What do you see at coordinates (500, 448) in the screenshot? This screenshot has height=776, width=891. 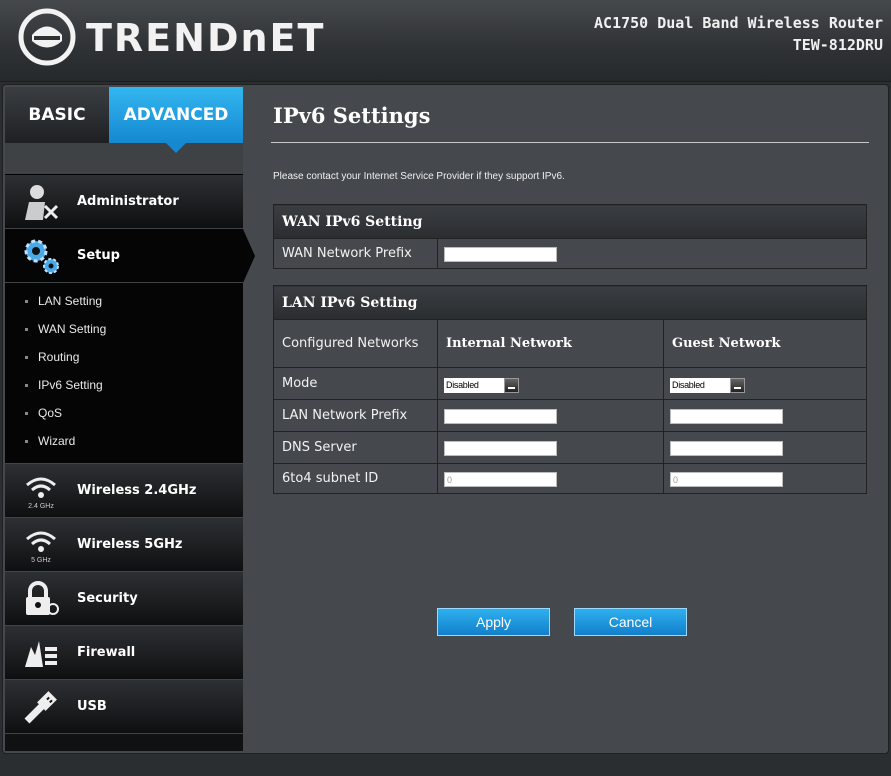 I see `internal-dns-server-input` at bounding box center [500, 448].